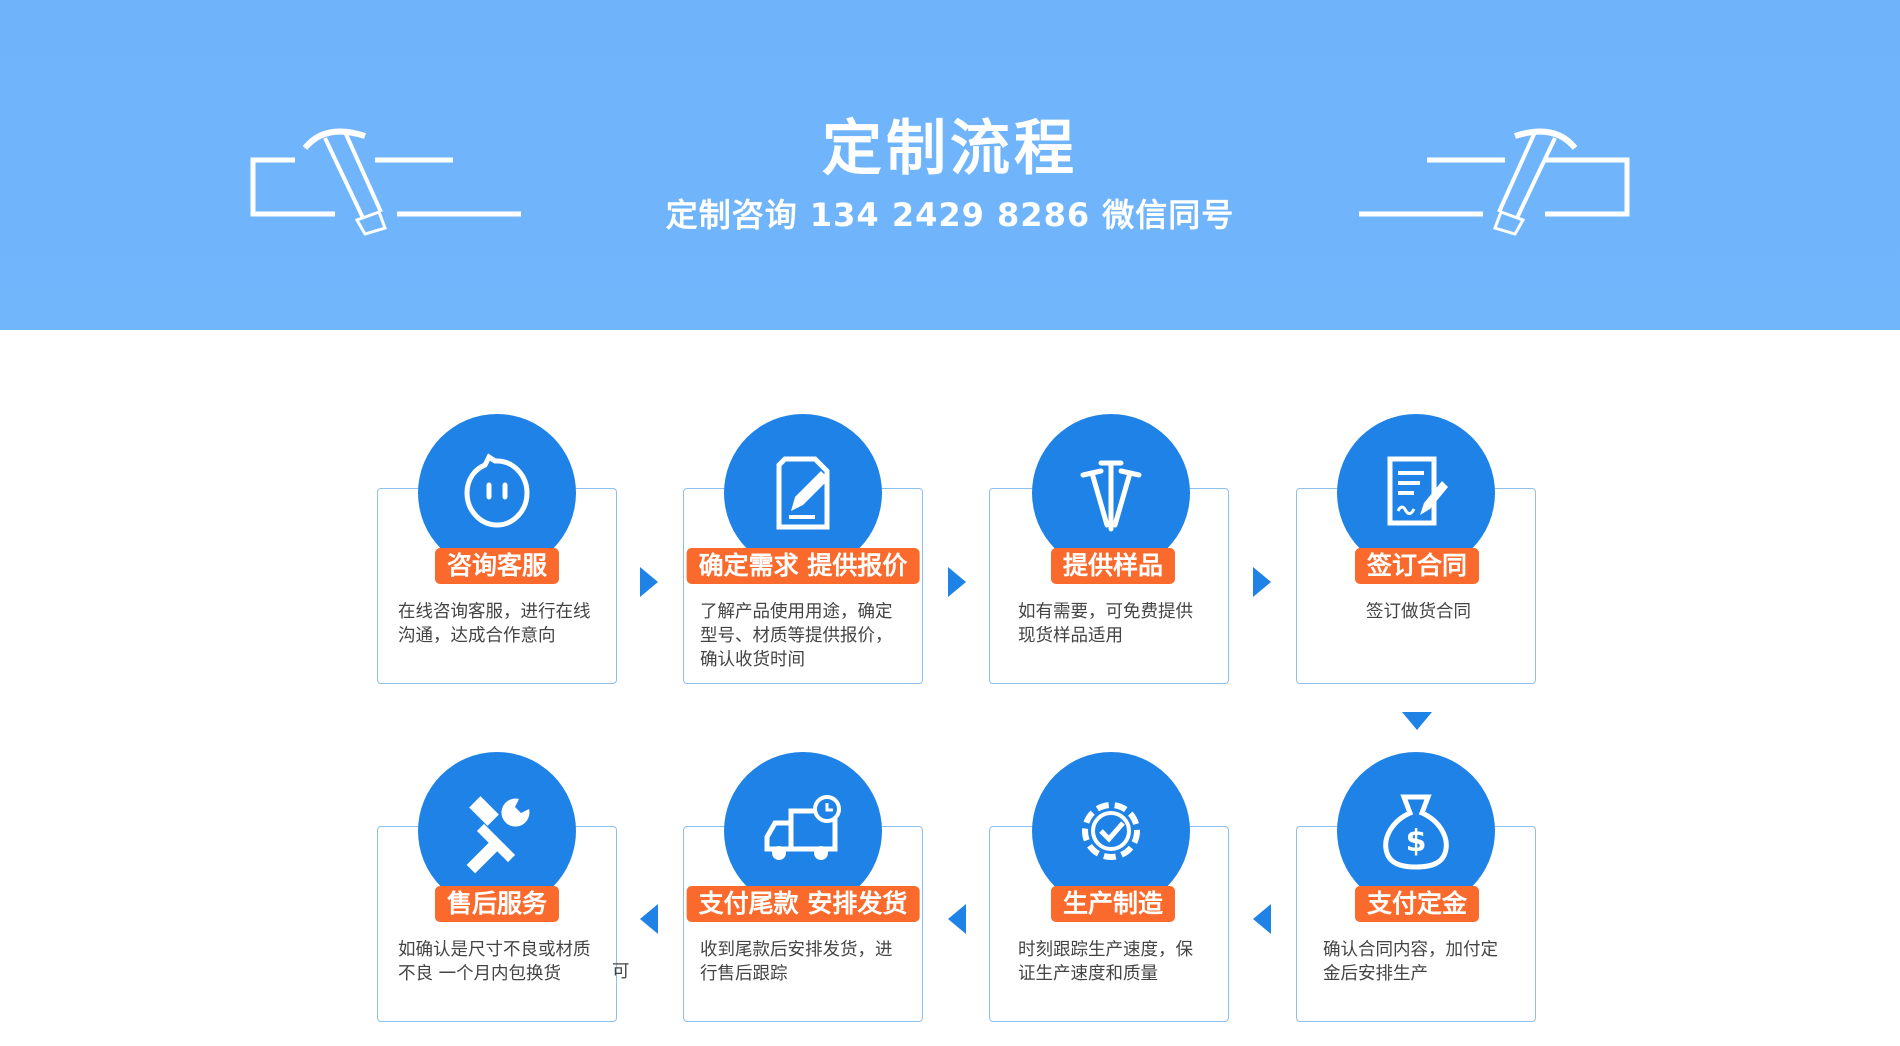  What do you see at coordinates (1418, 612) in the screenshot?
I see `step-desc-contract: 签订做货合同` at bounding box center [1418, 612].